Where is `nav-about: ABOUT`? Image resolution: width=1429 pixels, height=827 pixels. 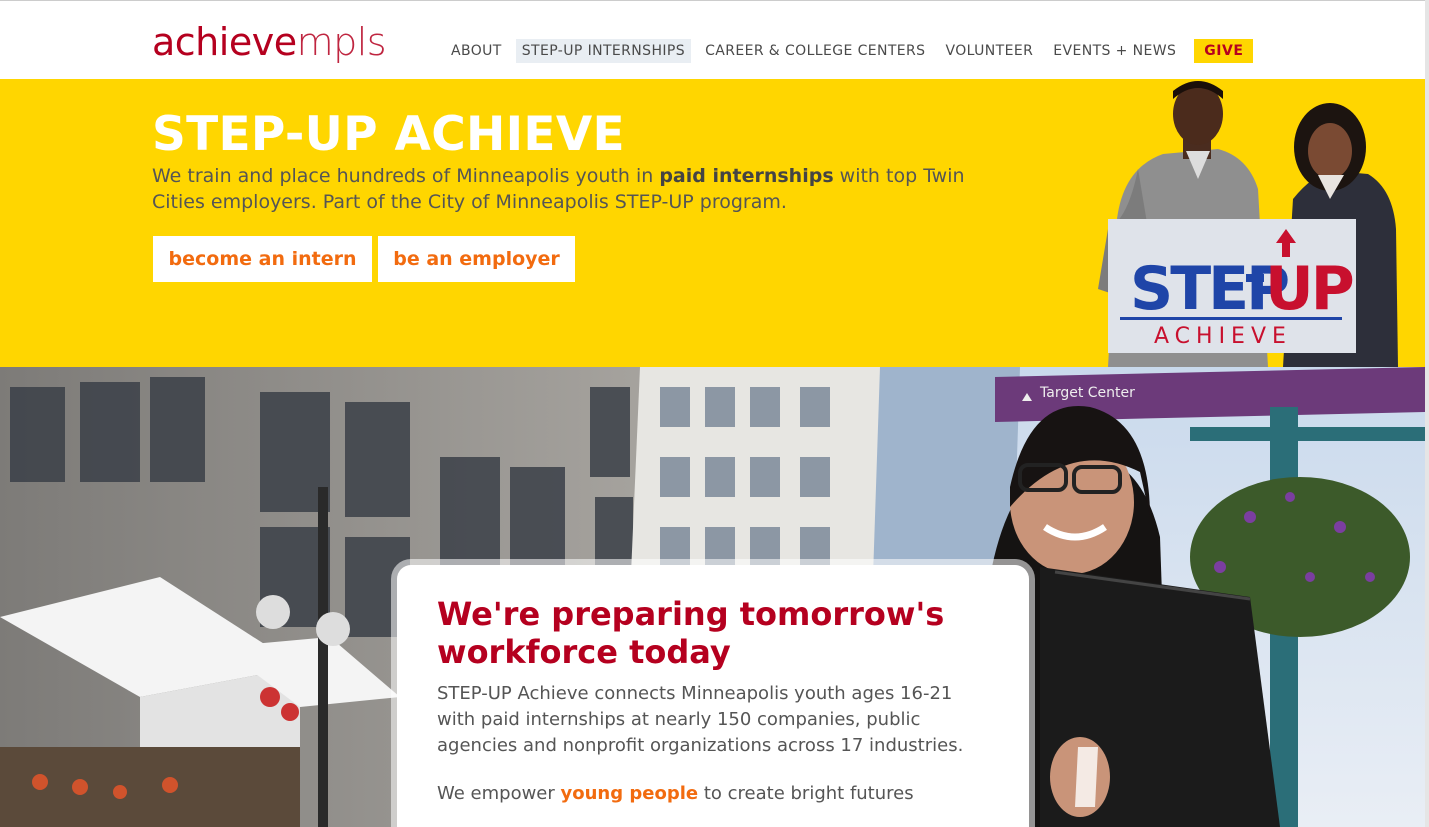
nav-about: ABOUT is located at coordinates (476, 51).